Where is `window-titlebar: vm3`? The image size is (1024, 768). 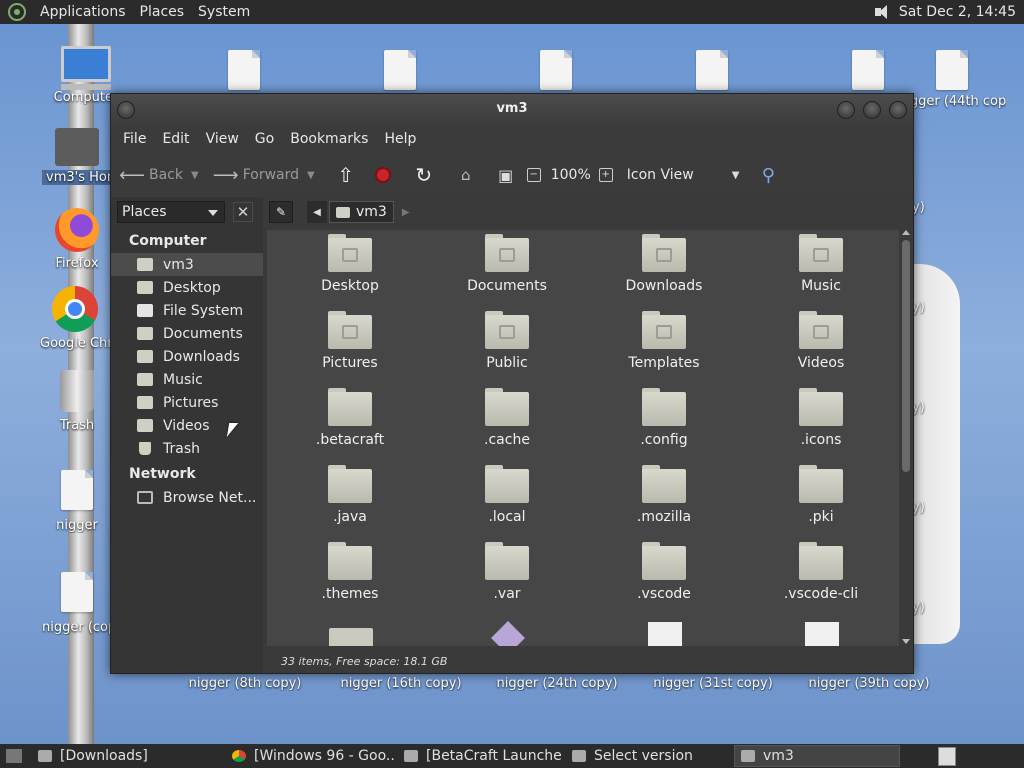
window-titlebar: vm3 is located at coordinates (512, 109).